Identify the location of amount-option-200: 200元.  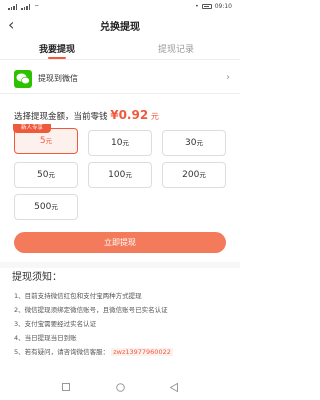
(194, 175).